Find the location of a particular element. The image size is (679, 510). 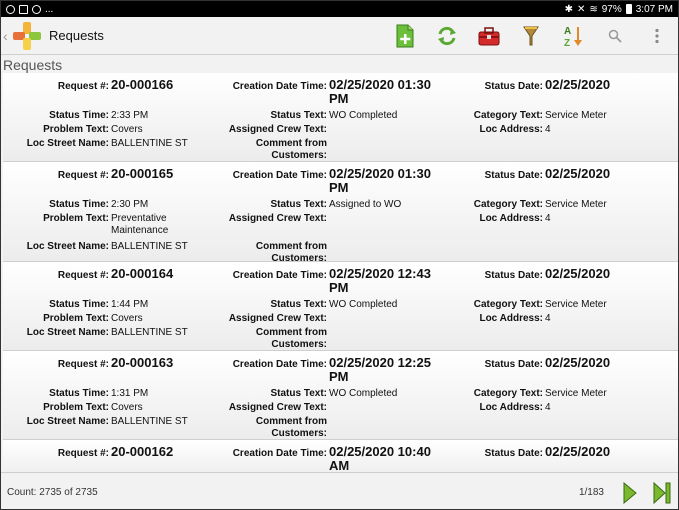

app-bar: ‹ Requests A Z is located at coordinates (339, 36).